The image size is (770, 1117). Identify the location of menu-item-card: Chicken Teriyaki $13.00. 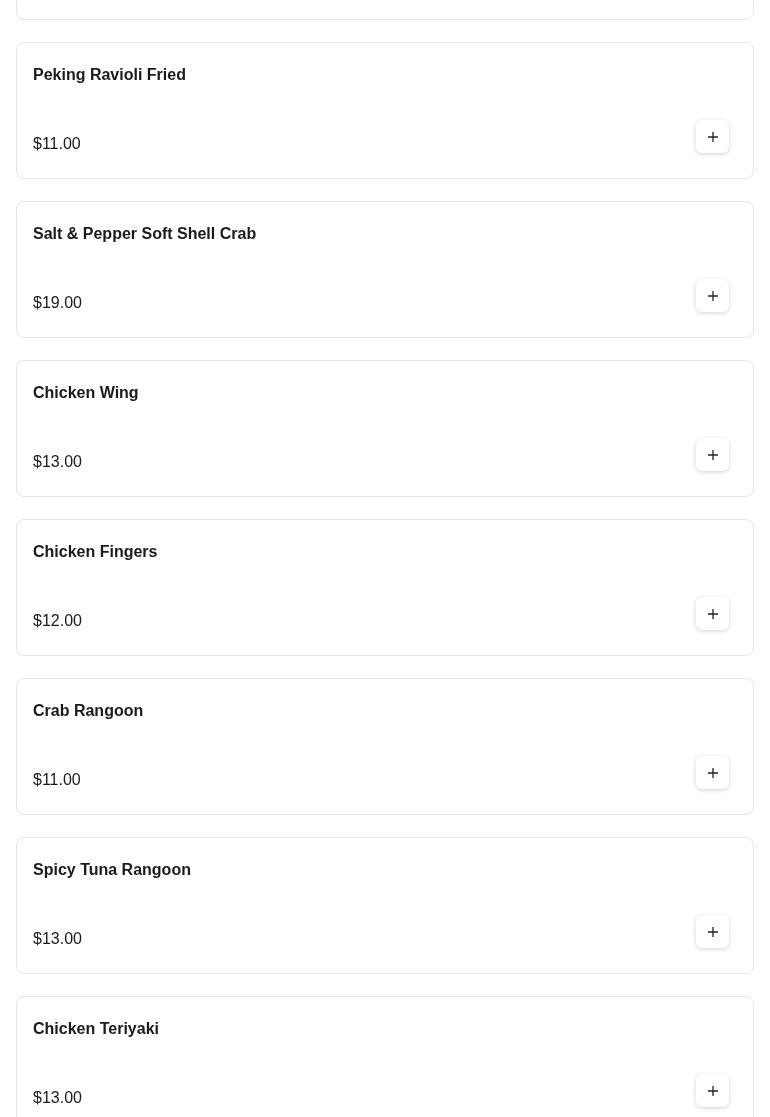
(385, 1056).